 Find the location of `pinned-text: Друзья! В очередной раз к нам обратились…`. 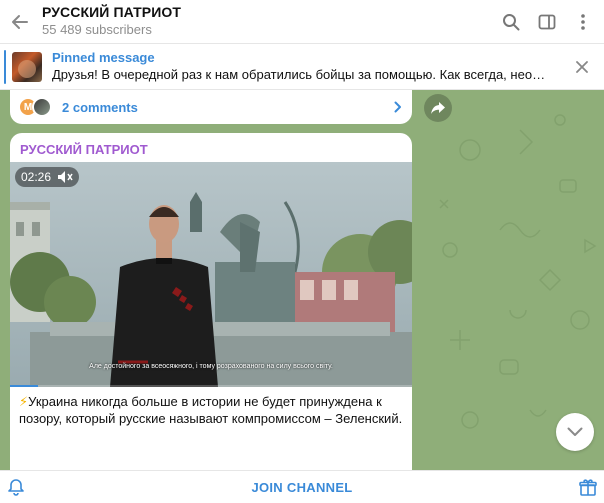

pinned-text: Друзья! В очередной раз к нам обратились… is located at coordinates (302, 74).